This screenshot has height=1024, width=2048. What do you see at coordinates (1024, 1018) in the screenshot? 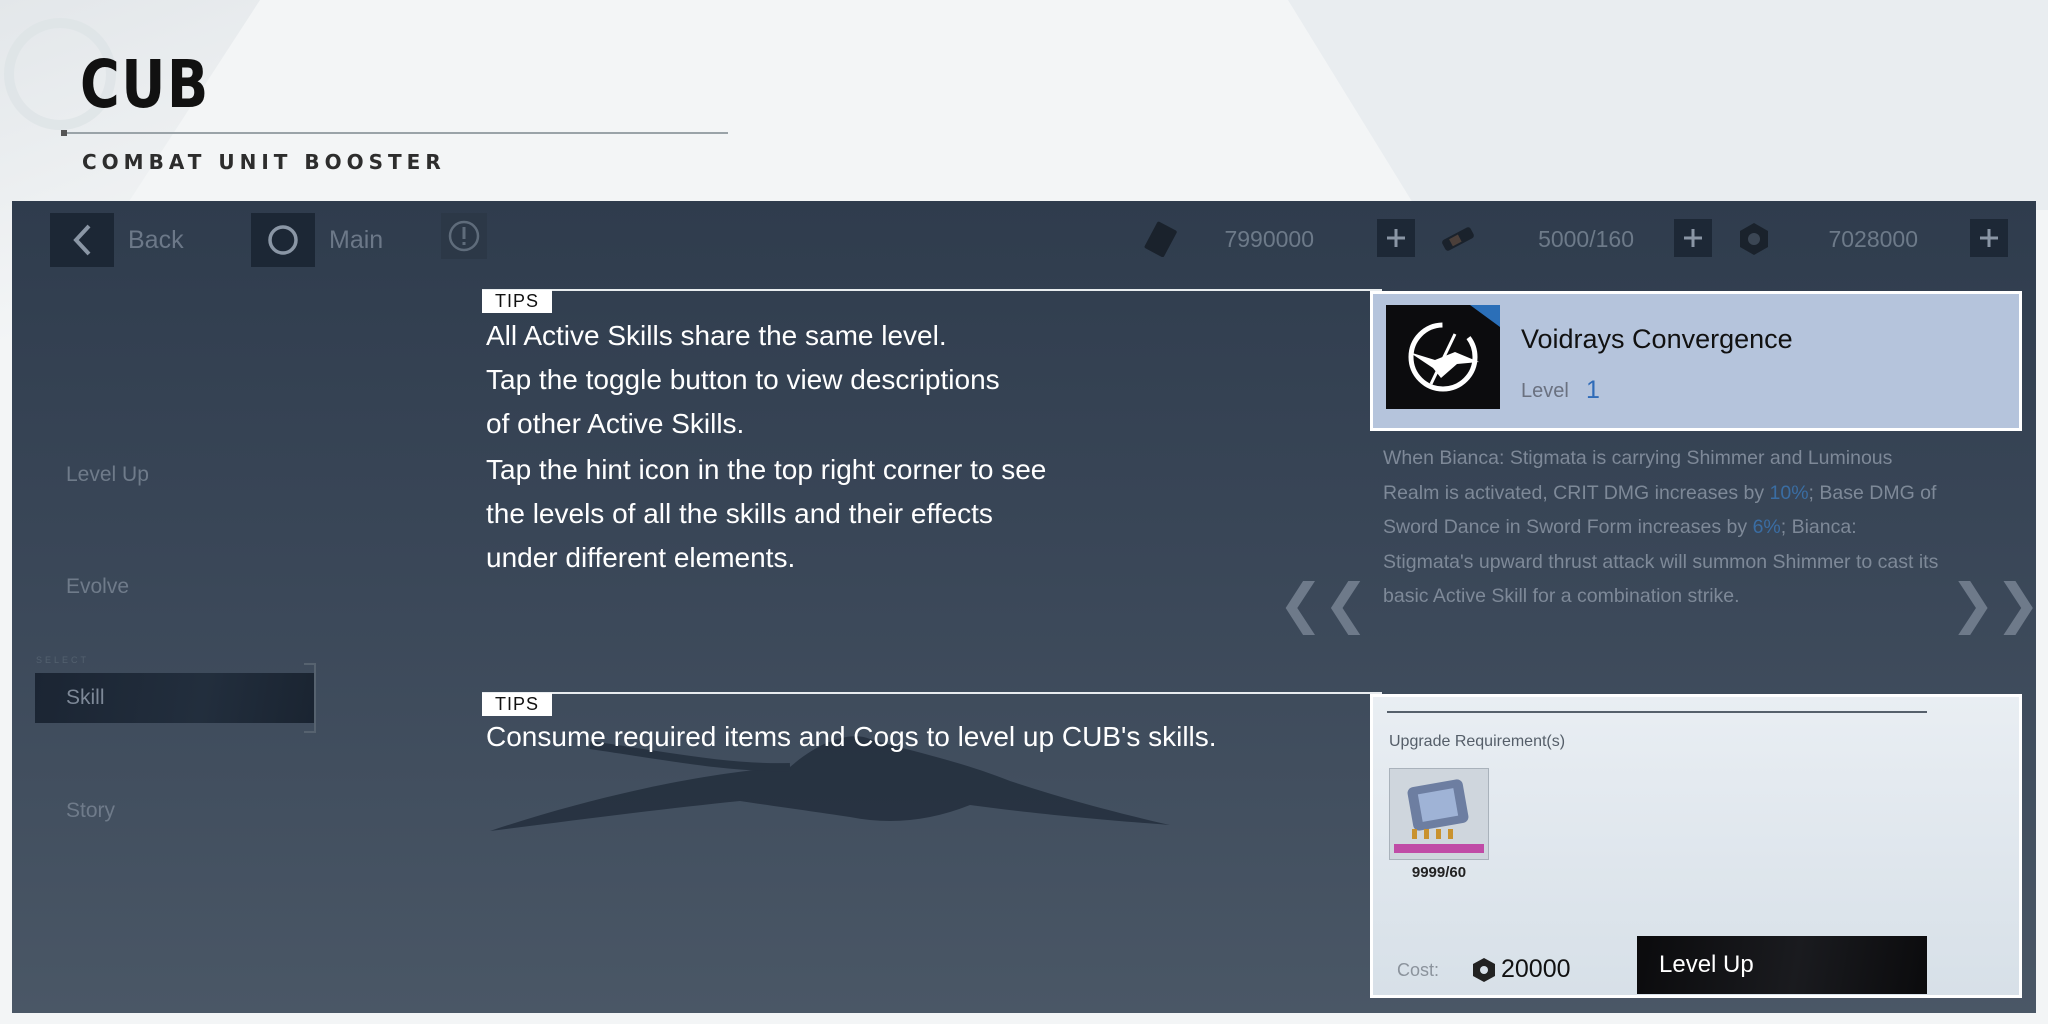
I see `bottom-strip` at bounding box center [1024, 1018].